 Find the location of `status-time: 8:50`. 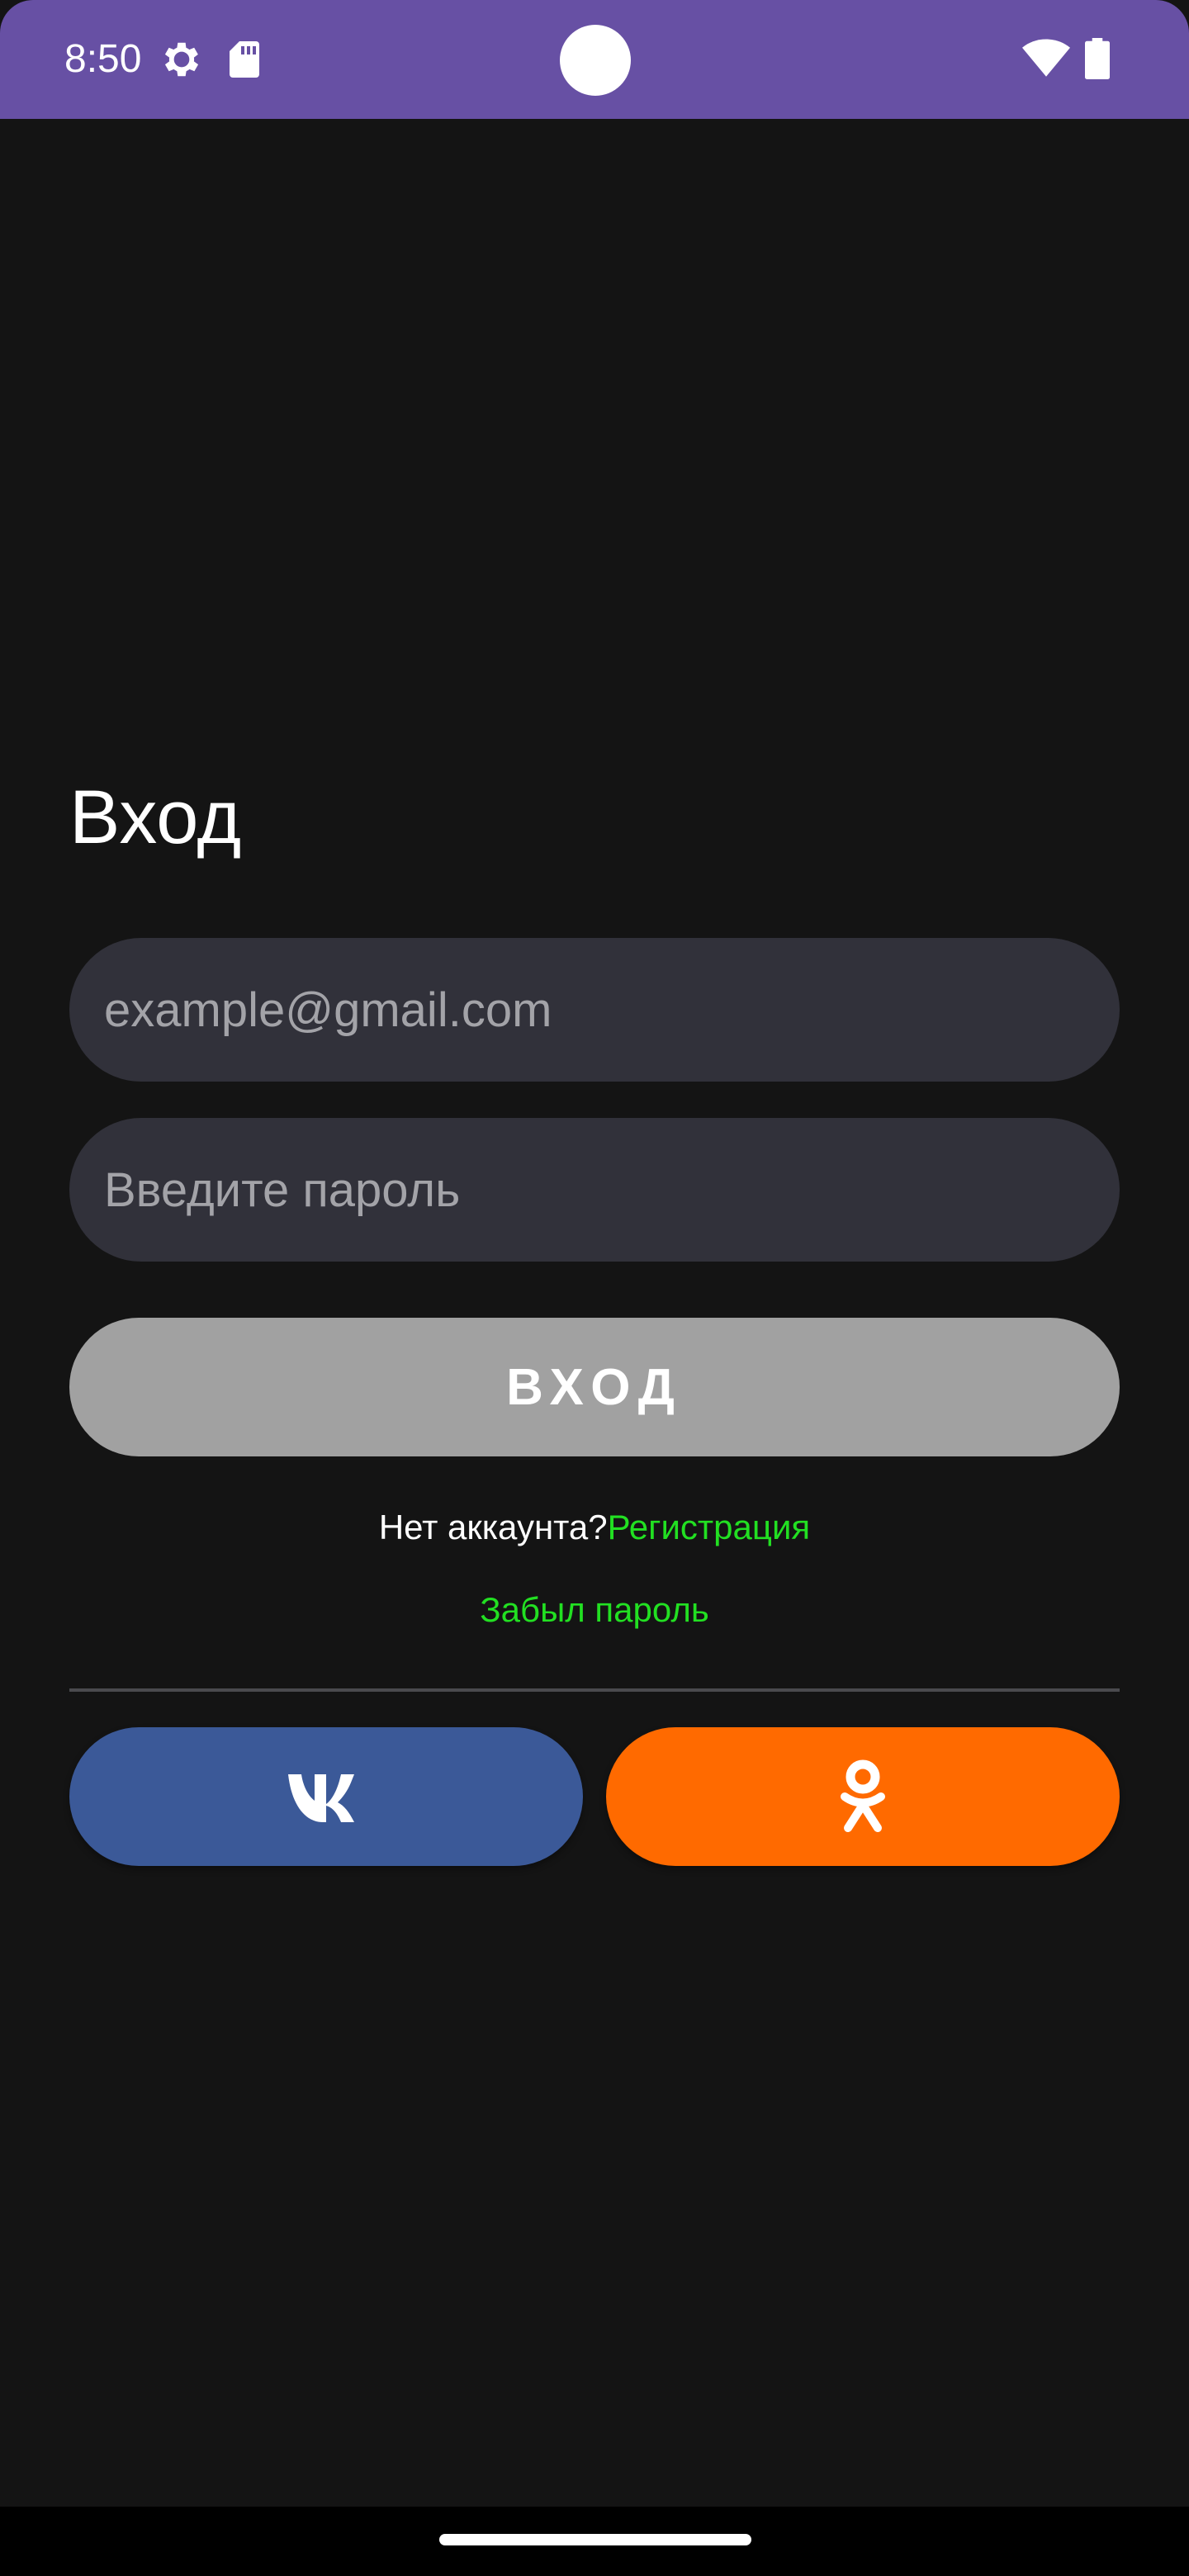

status-time: 8:50 is located at coordinates (103, 59).